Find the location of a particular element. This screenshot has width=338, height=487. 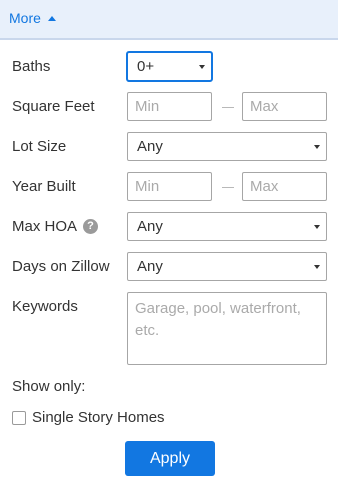

year-built-label: Year Built is located at coordinates (44, 186).